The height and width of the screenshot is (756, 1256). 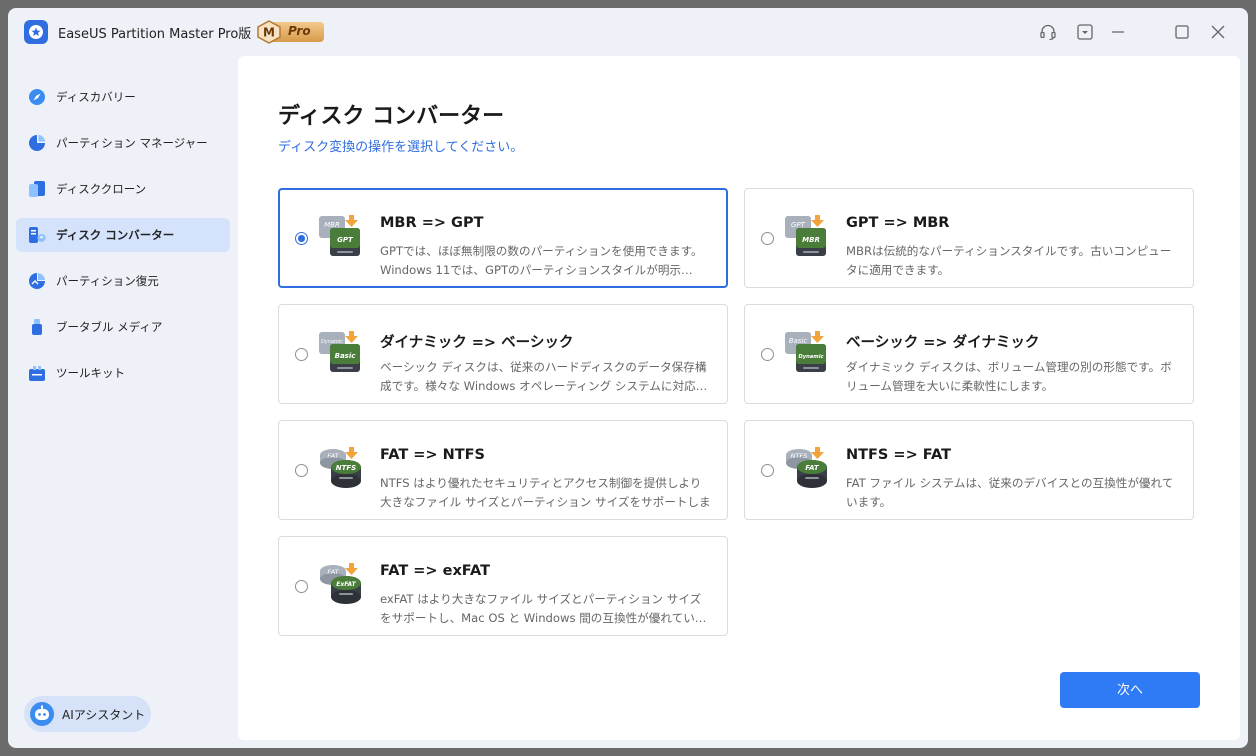 What do you see at coordinates (37, 235) in the screenshot?
I see `converter-icon` at bounding box center [37, 235].